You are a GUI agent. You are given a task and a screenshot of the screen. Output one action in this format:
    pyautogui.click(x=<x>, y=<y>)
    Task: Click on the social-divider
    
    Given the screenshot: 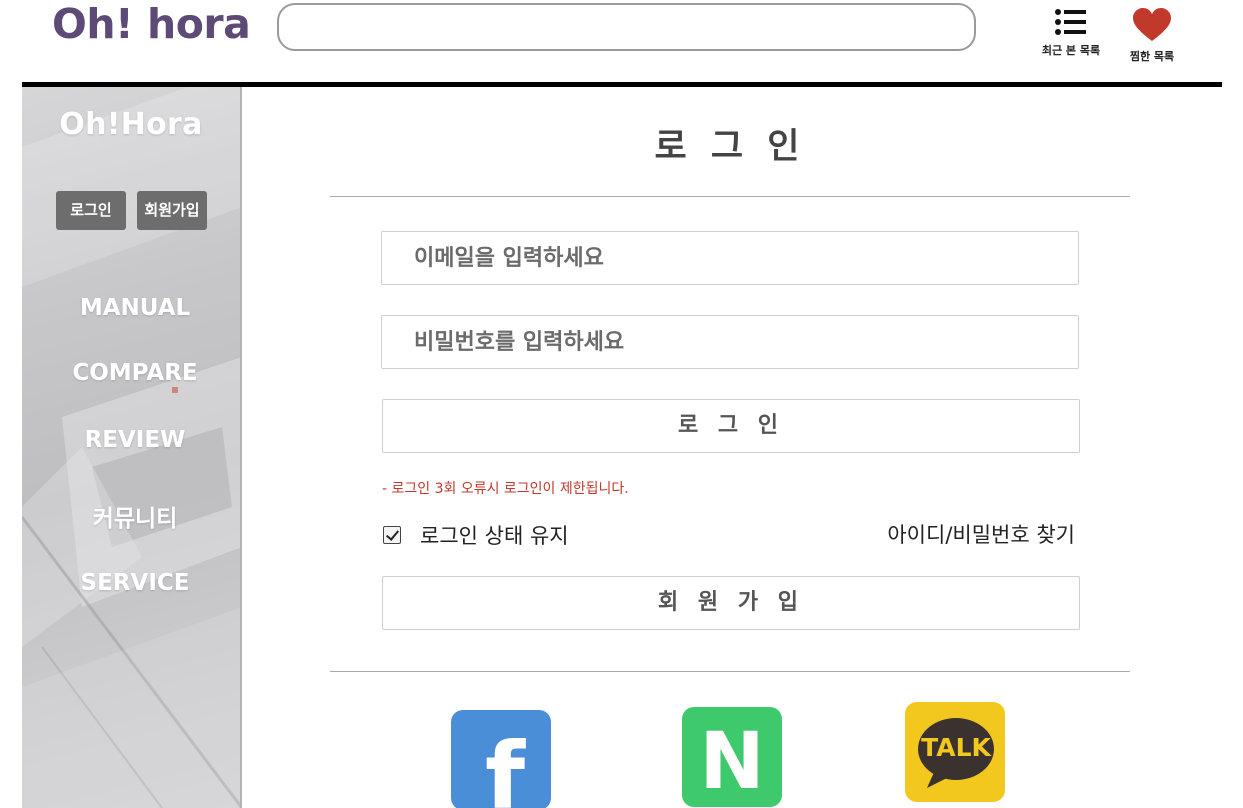 What is the action you would take?
    pyautogui.click(x=730, y=671)
    